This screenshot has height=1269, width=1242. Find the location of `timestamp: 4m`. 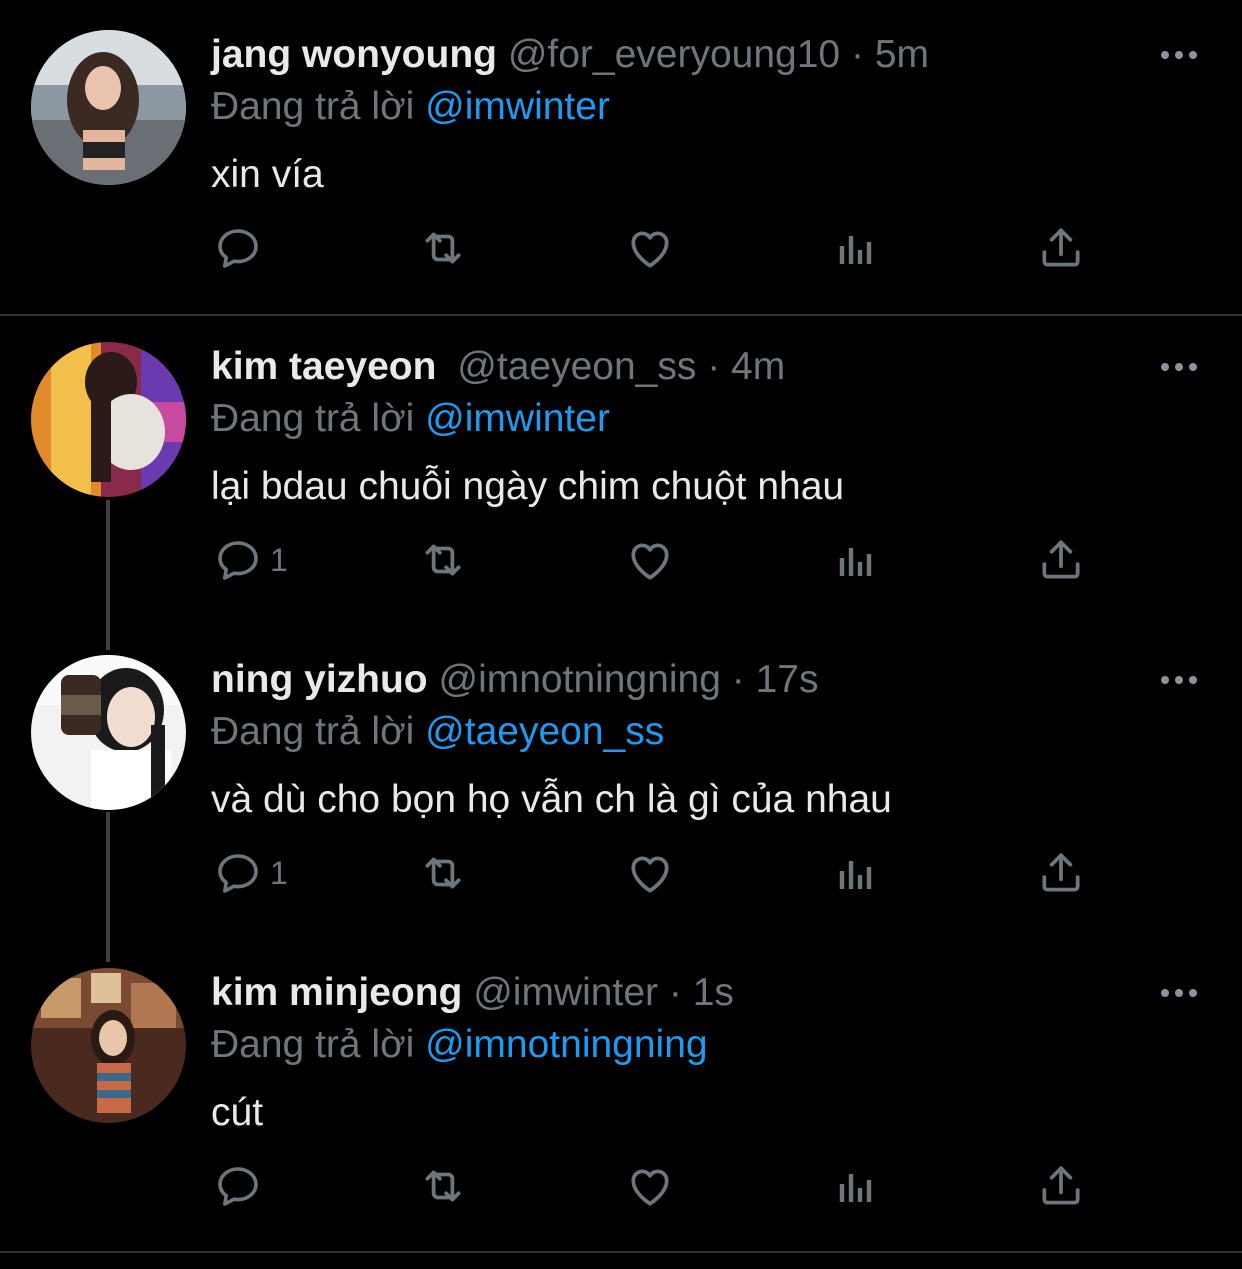

timestamp: 4m is located at coordinates (758, 366).